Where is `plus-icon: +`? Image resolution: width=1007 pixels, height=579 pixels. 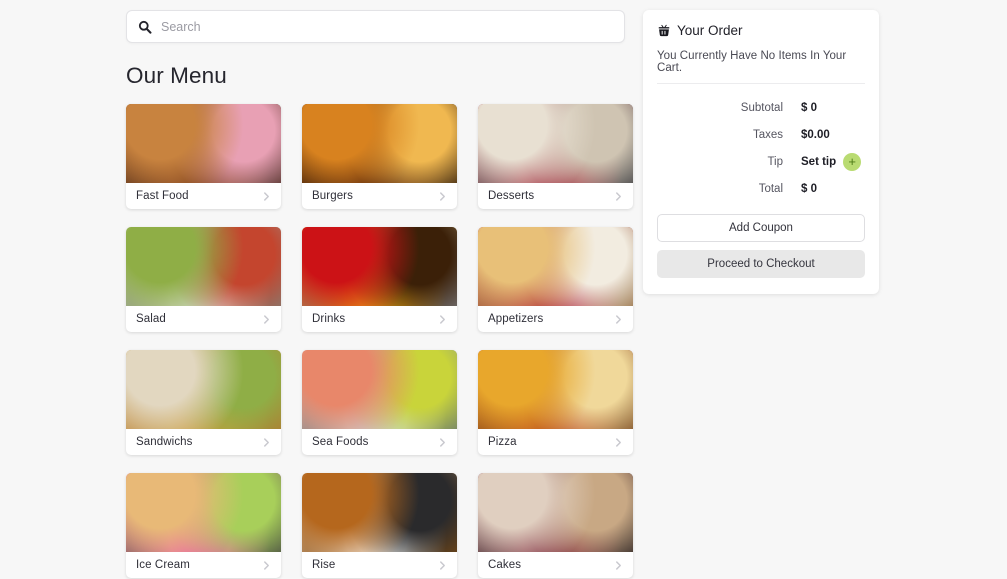
plus-icon: + is located at coordinates (852, 161).